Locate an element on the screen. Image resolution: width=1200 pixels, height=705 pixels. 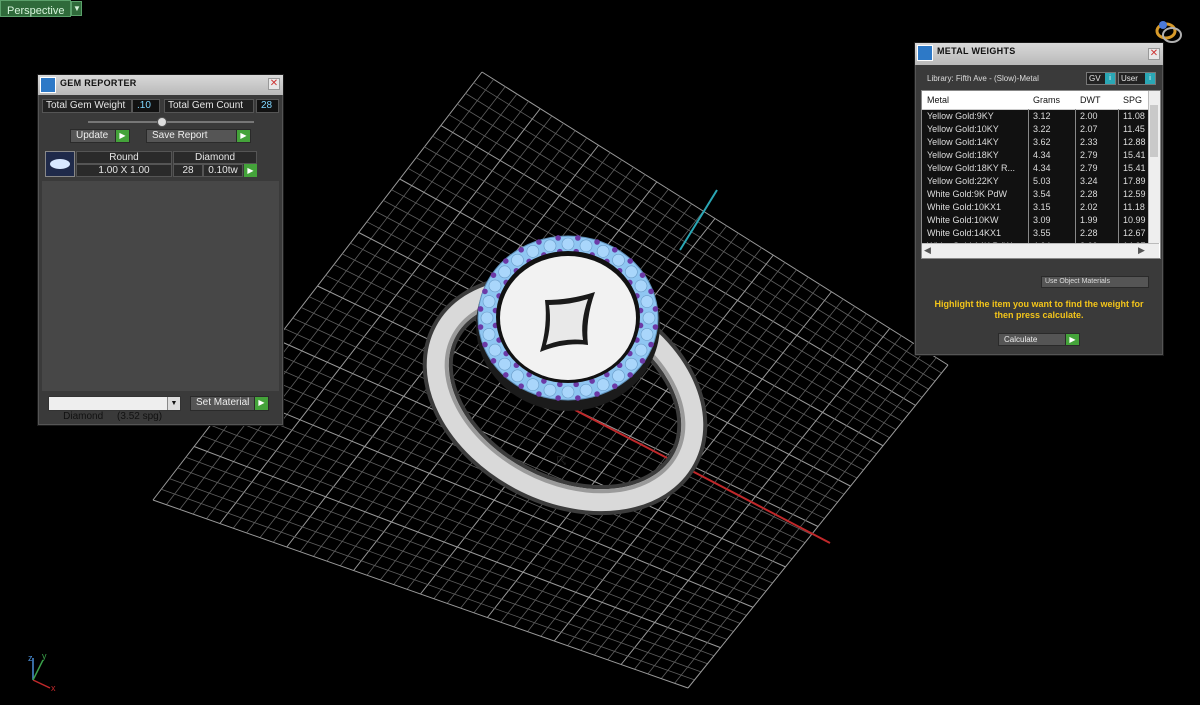
viewport-label: Perspective ▼ is located at coordinates (41, 8).